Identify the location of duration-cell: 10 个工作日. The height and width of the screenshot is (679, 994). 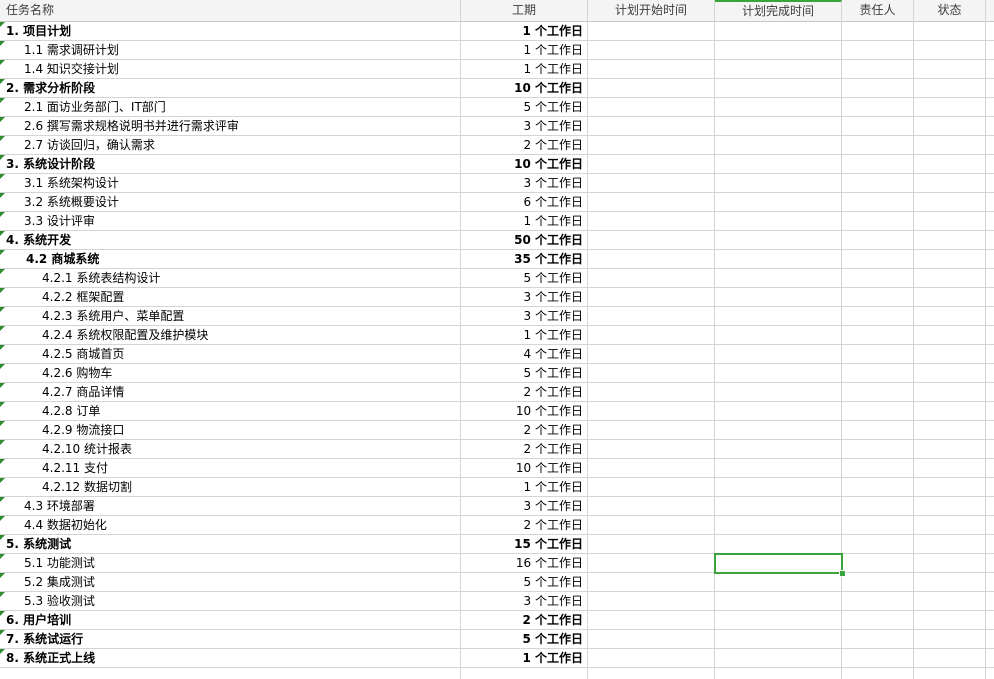
(524, 411).